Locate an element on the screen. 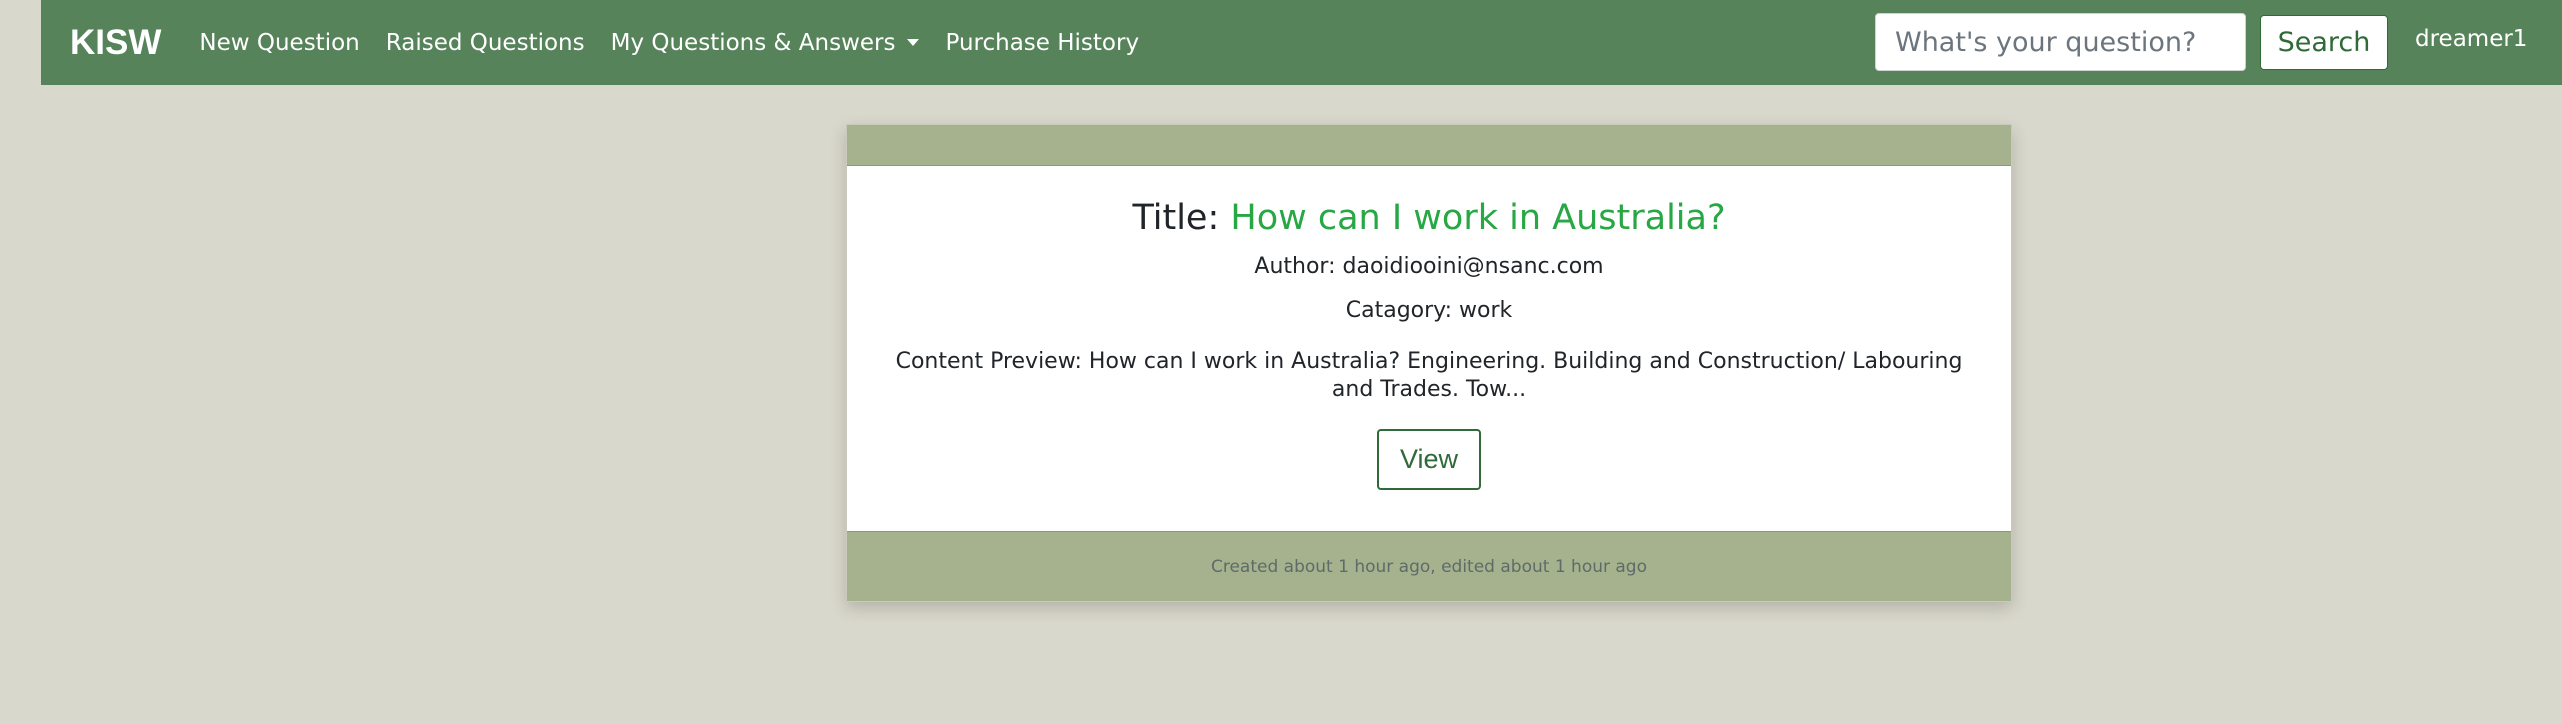 This screenshot has width=2562, height=724. question-search-input is located at coordinates (2060, 42).